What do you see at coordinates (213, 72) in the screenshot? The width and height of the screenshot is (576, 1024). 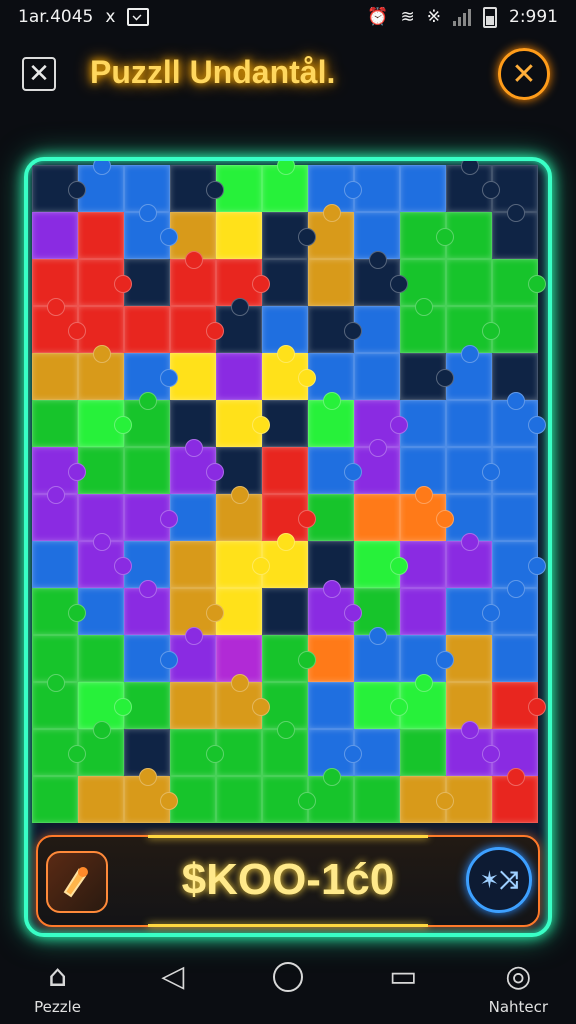 I see `page-title: Puzzll Undantål.` at bounding box center [213, 72].